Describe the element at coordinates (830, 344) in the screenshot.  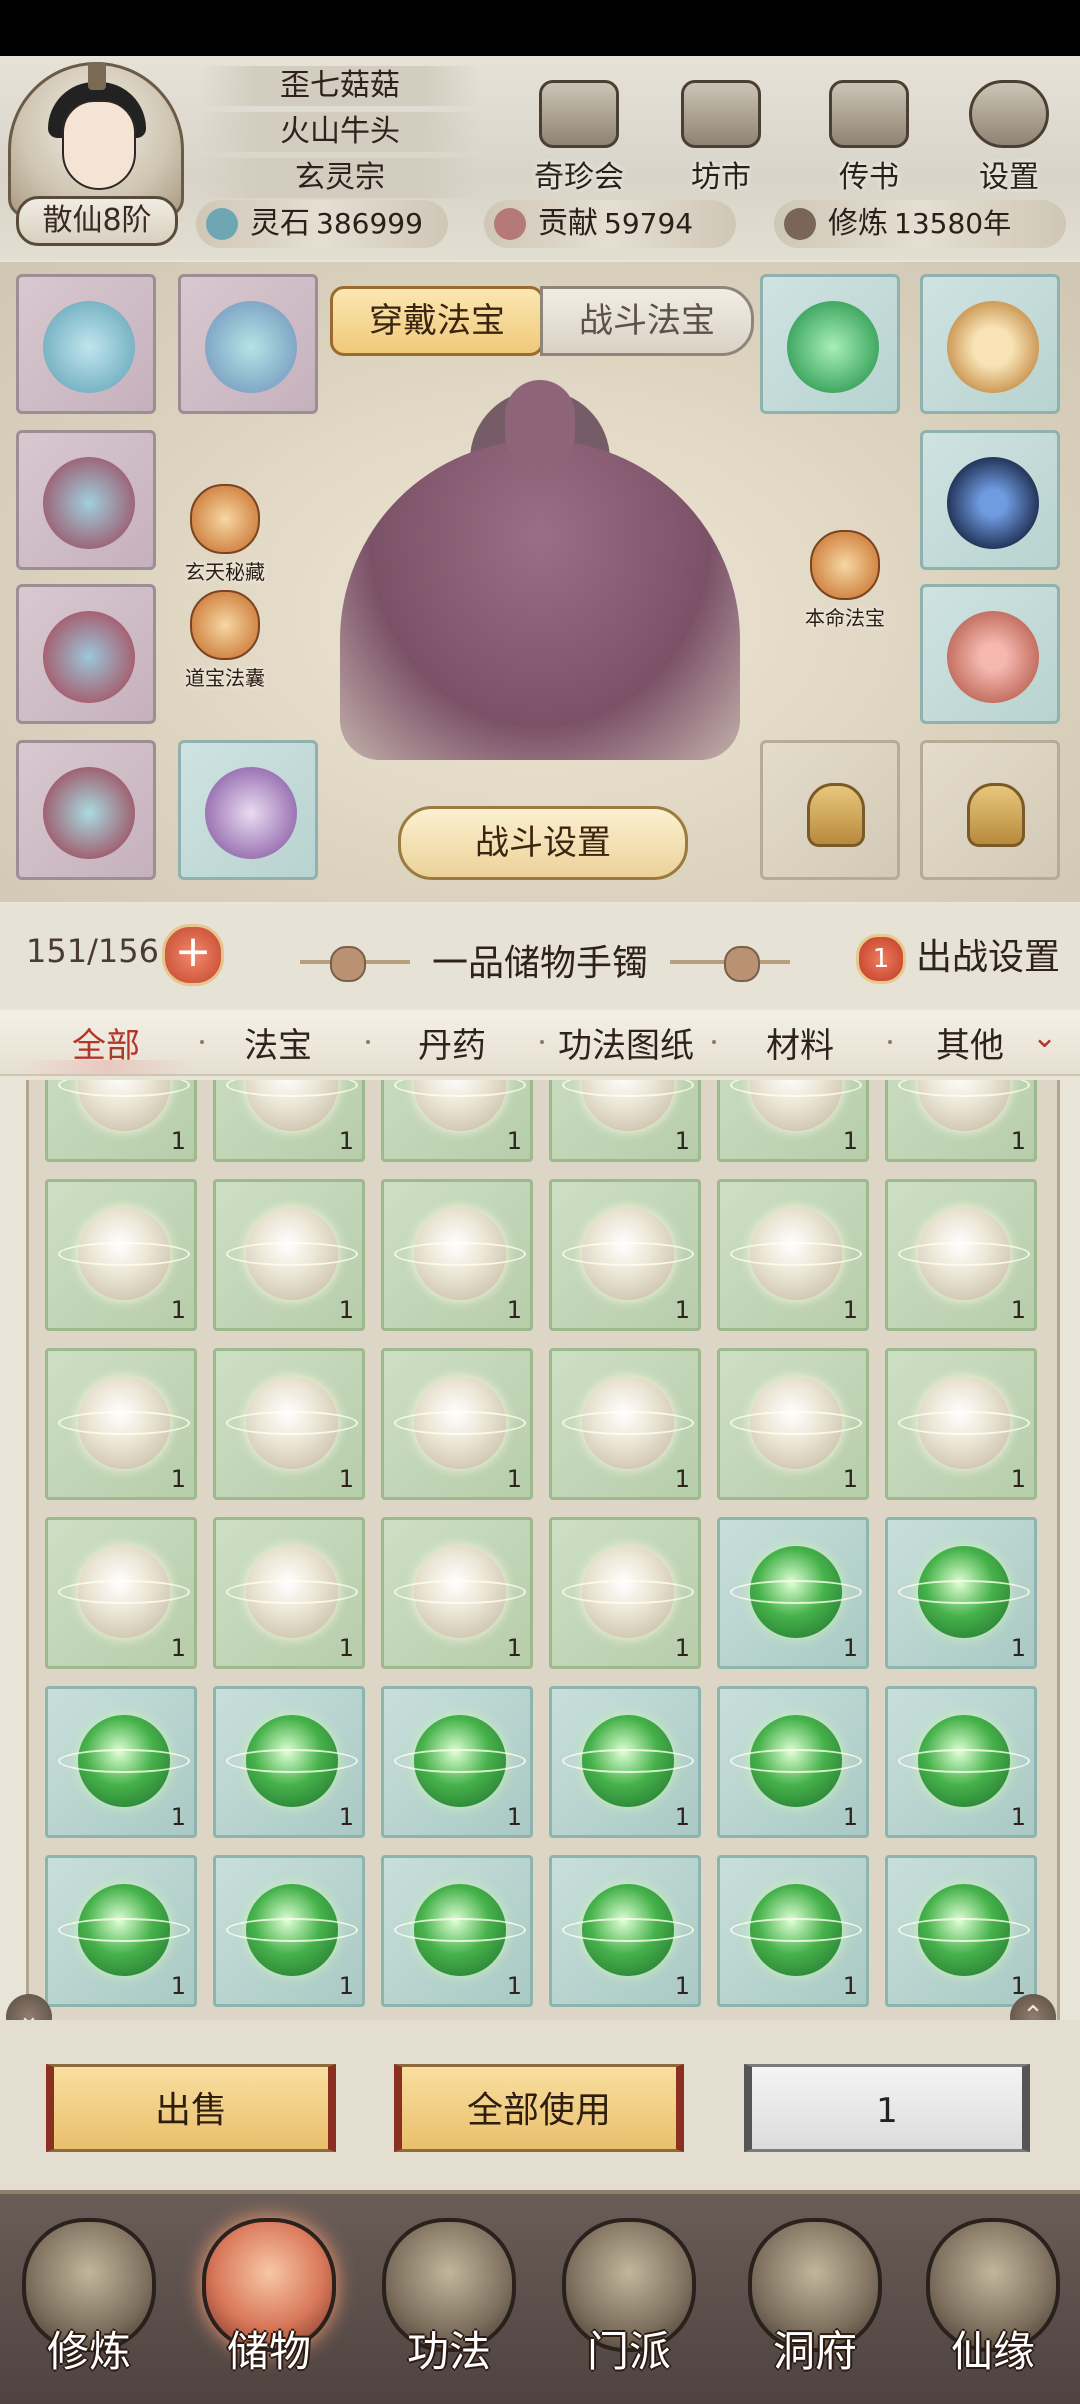
I see `equip-slot-ring-jade` at that location.